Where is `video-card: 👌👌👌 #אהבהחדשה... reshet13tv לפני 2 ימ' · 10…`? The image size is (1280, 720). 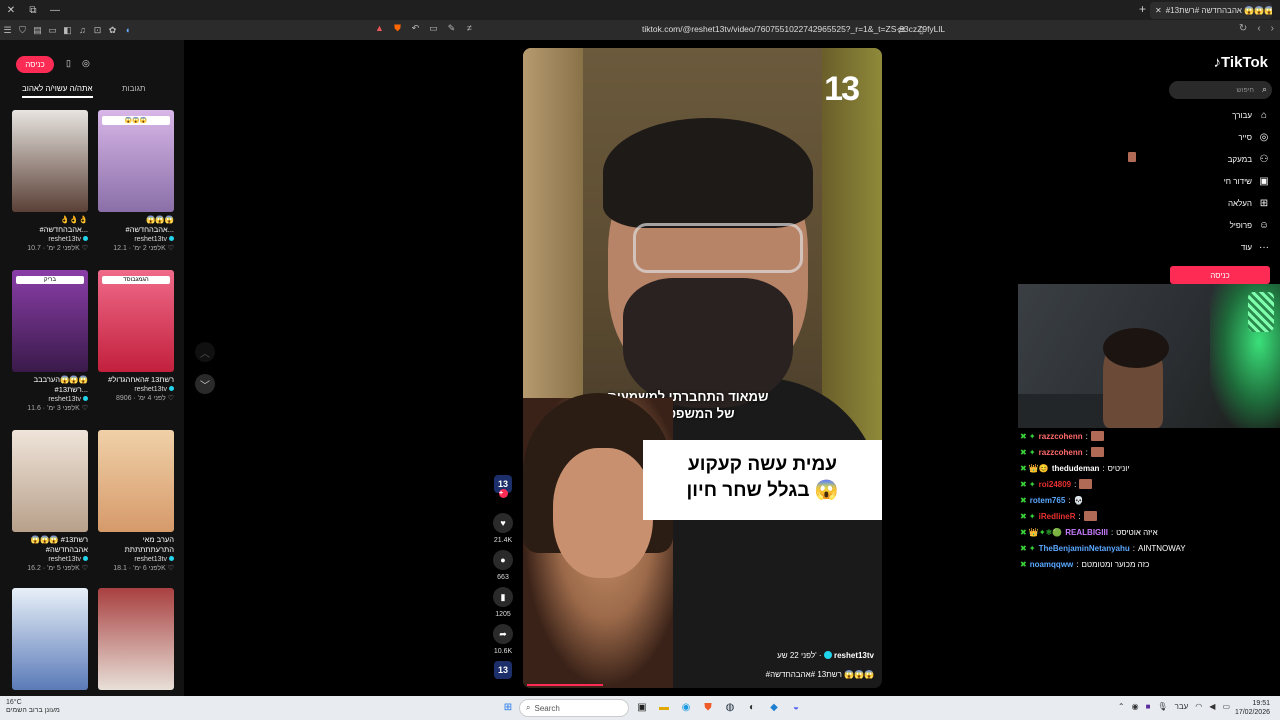
video-card: 👌👌👌 #אהבהחדשה... reshet13tv לפני 2 ימ' · 10… is located at coordinates (50, 181).